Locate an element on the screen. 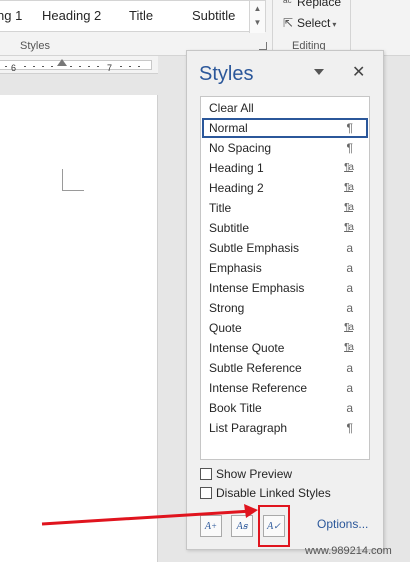 This screenshot has height=562, width=410. highlight-box is located at coordinates (274, 526).